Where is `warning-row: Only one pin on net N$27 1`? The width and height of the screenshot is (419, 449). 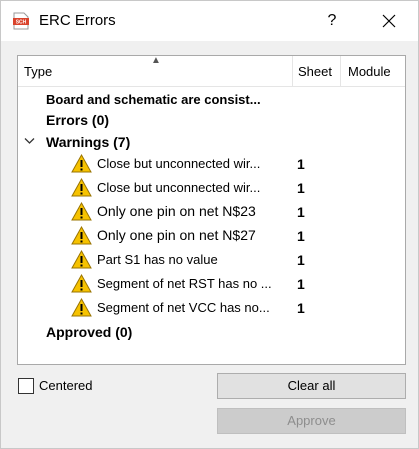 warning-row: Only one pin on net N$27 1 is located at coordinates (211, 236).